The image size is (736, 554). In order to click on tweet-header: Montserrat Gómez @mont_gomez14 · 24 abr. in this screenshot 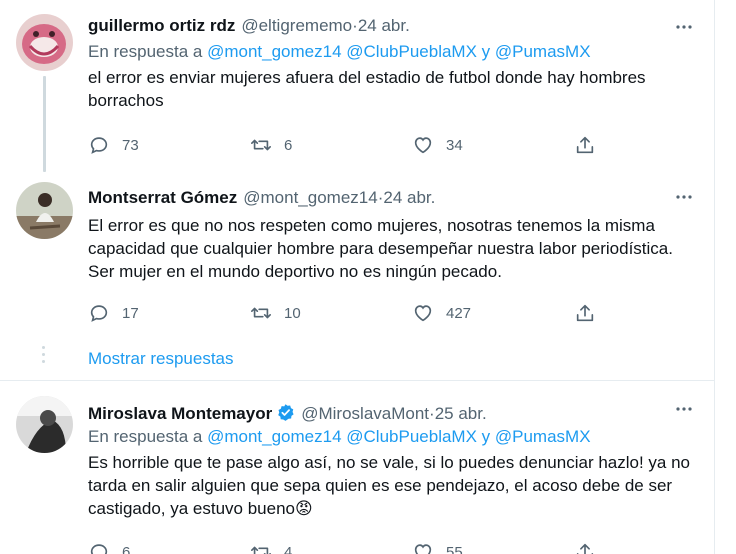, I will do `click(395, 198)`.